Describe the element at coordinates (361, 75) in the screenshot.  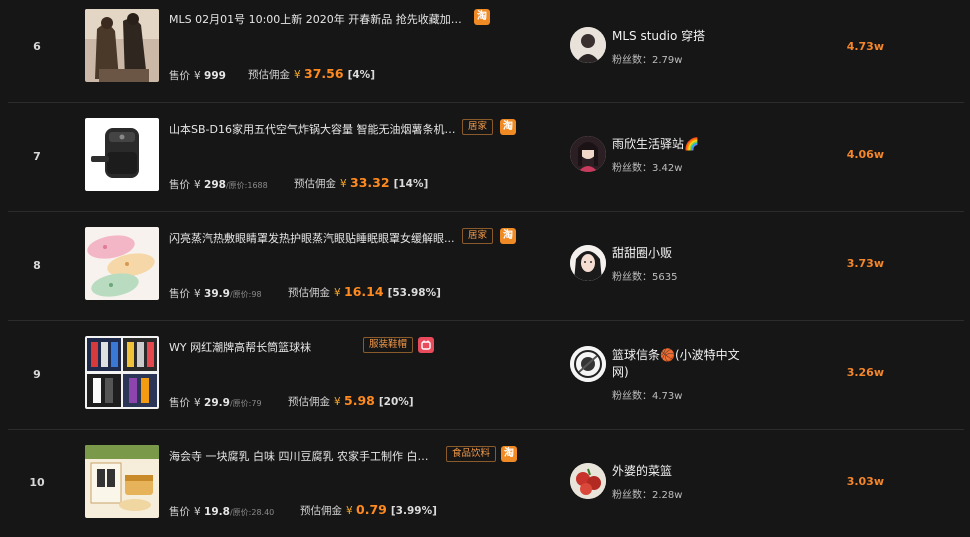
I see `commission-rate: [4%]` at that location.